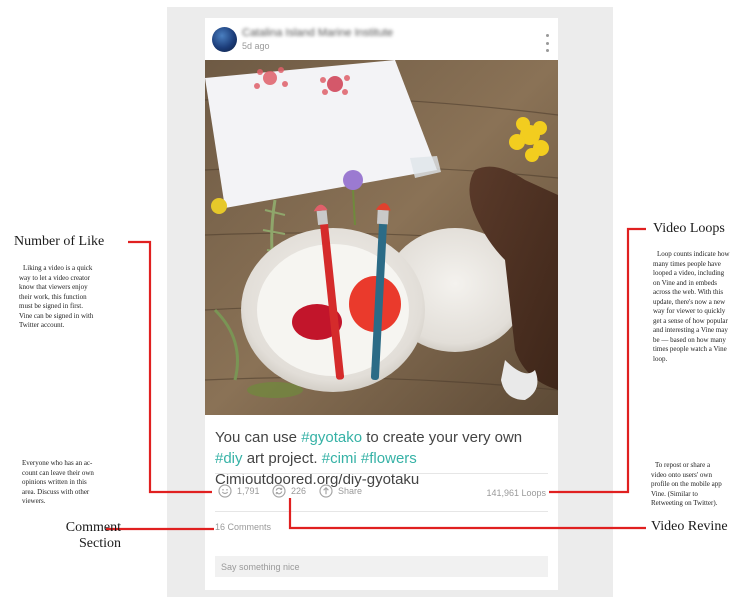 The height and width of the screenshot is (597, 737). I want to click on hashtag-link: #flowers, so click(389, 458).